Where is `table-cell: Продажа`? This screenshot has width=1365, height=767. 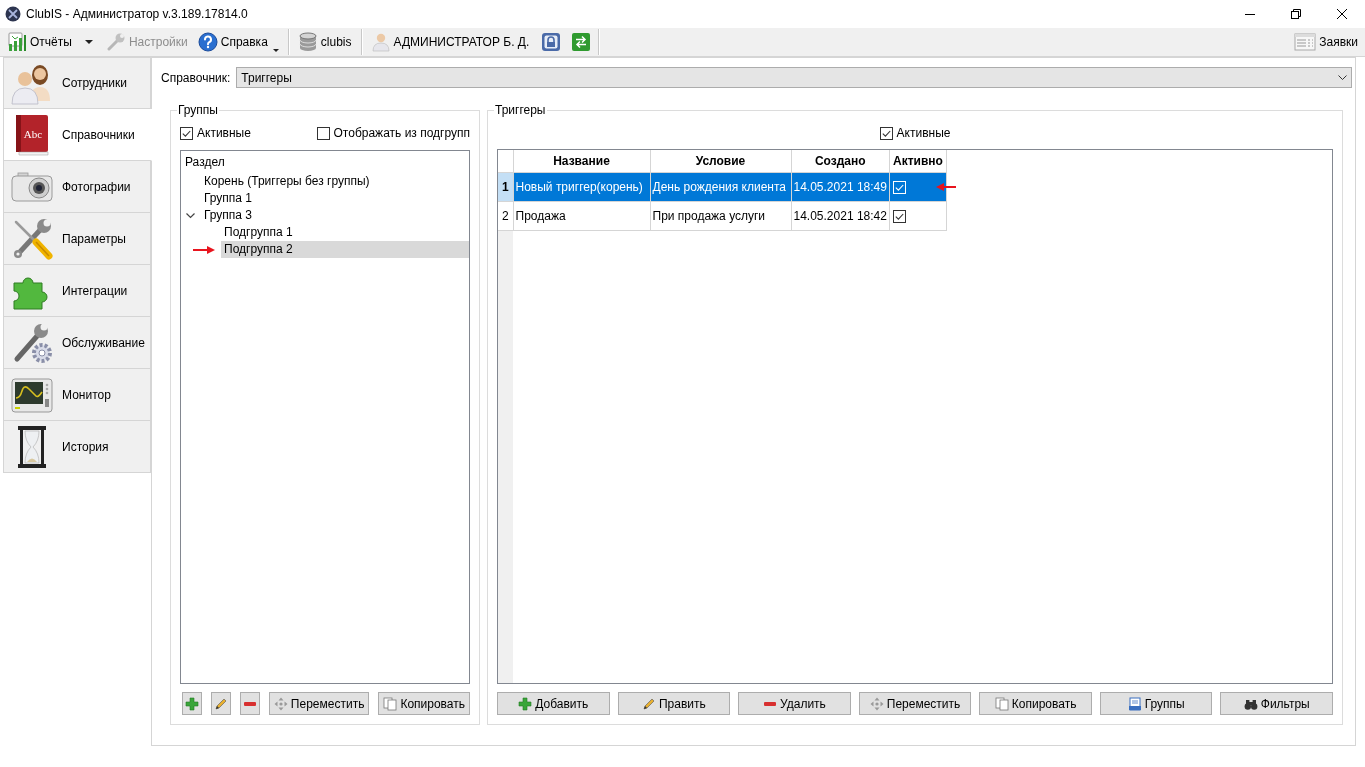
table-cell: Продажа is located at coordinates (581, 216).